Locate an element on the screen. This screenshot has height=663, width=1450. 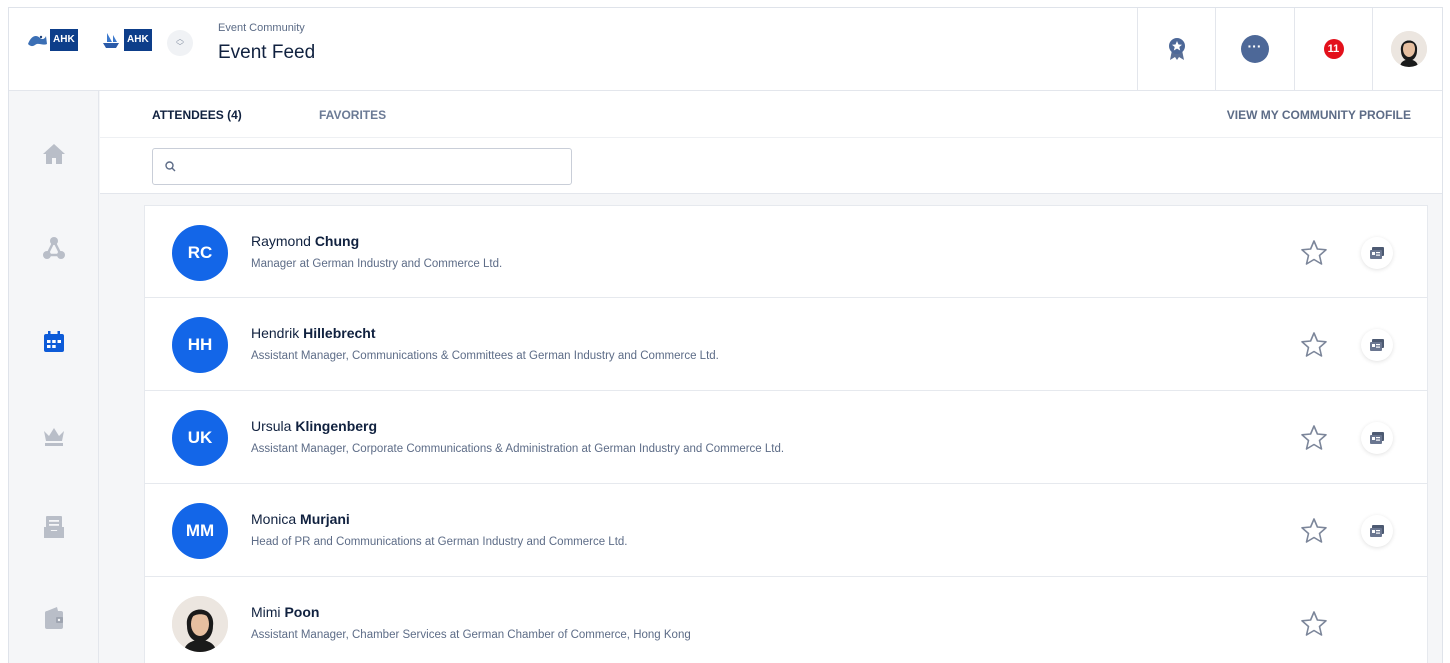
crown-icon is located at coordinates (54, 437).